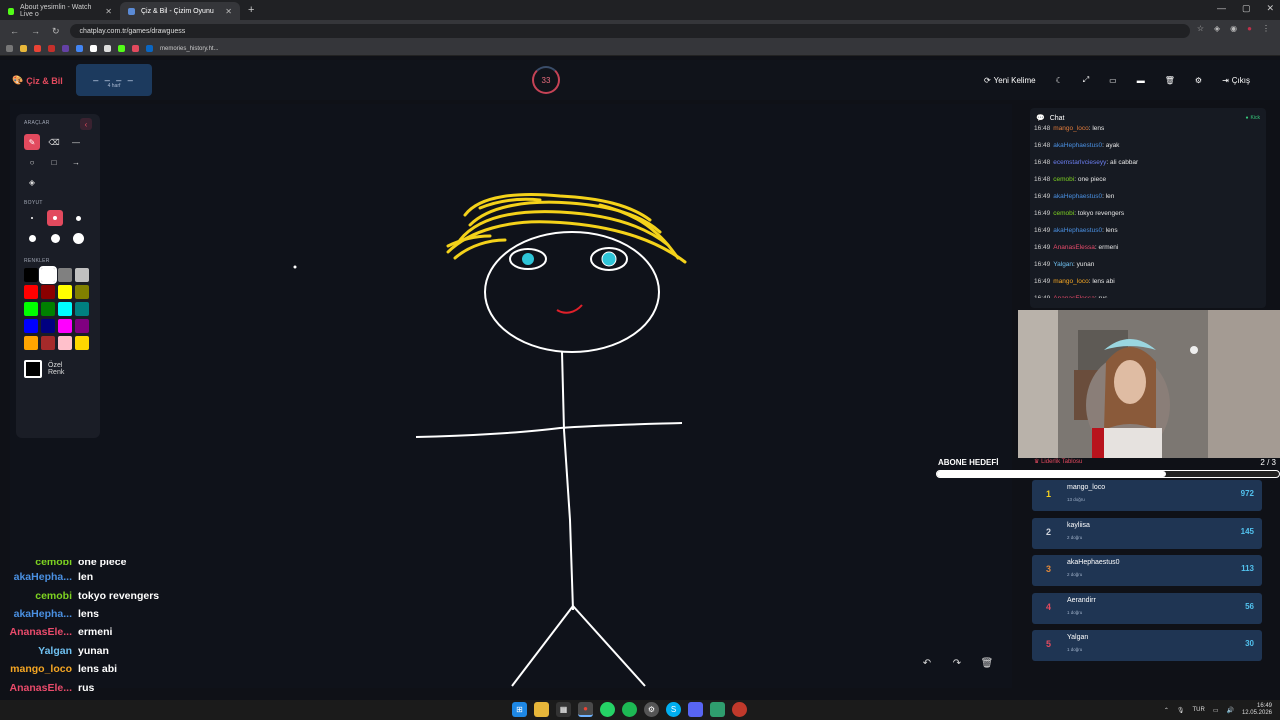  What do you see at coordinates (629, 709) in the screenshot?
I see `spotify-icon` at bounding box center [629, 709].